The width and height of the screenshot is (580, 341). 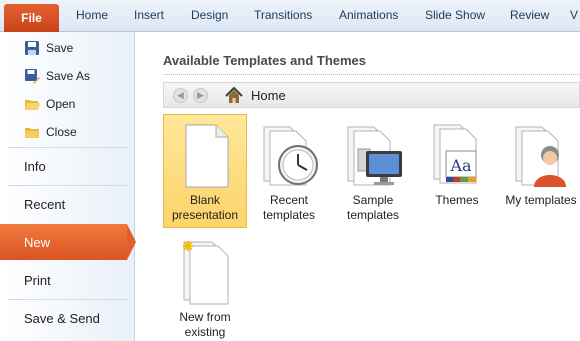 I want to click on location-bar: ◀ ▶ Home, so click(x=371, y=95).